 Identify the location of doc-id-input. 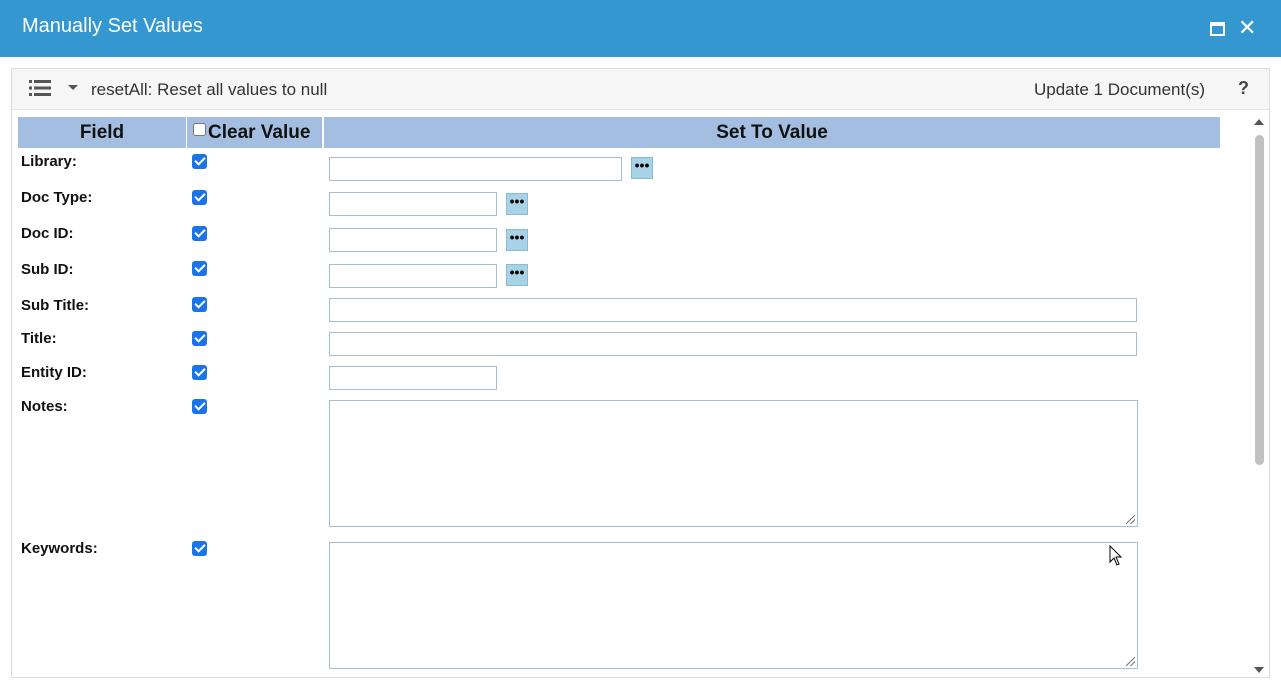
(413, 240).